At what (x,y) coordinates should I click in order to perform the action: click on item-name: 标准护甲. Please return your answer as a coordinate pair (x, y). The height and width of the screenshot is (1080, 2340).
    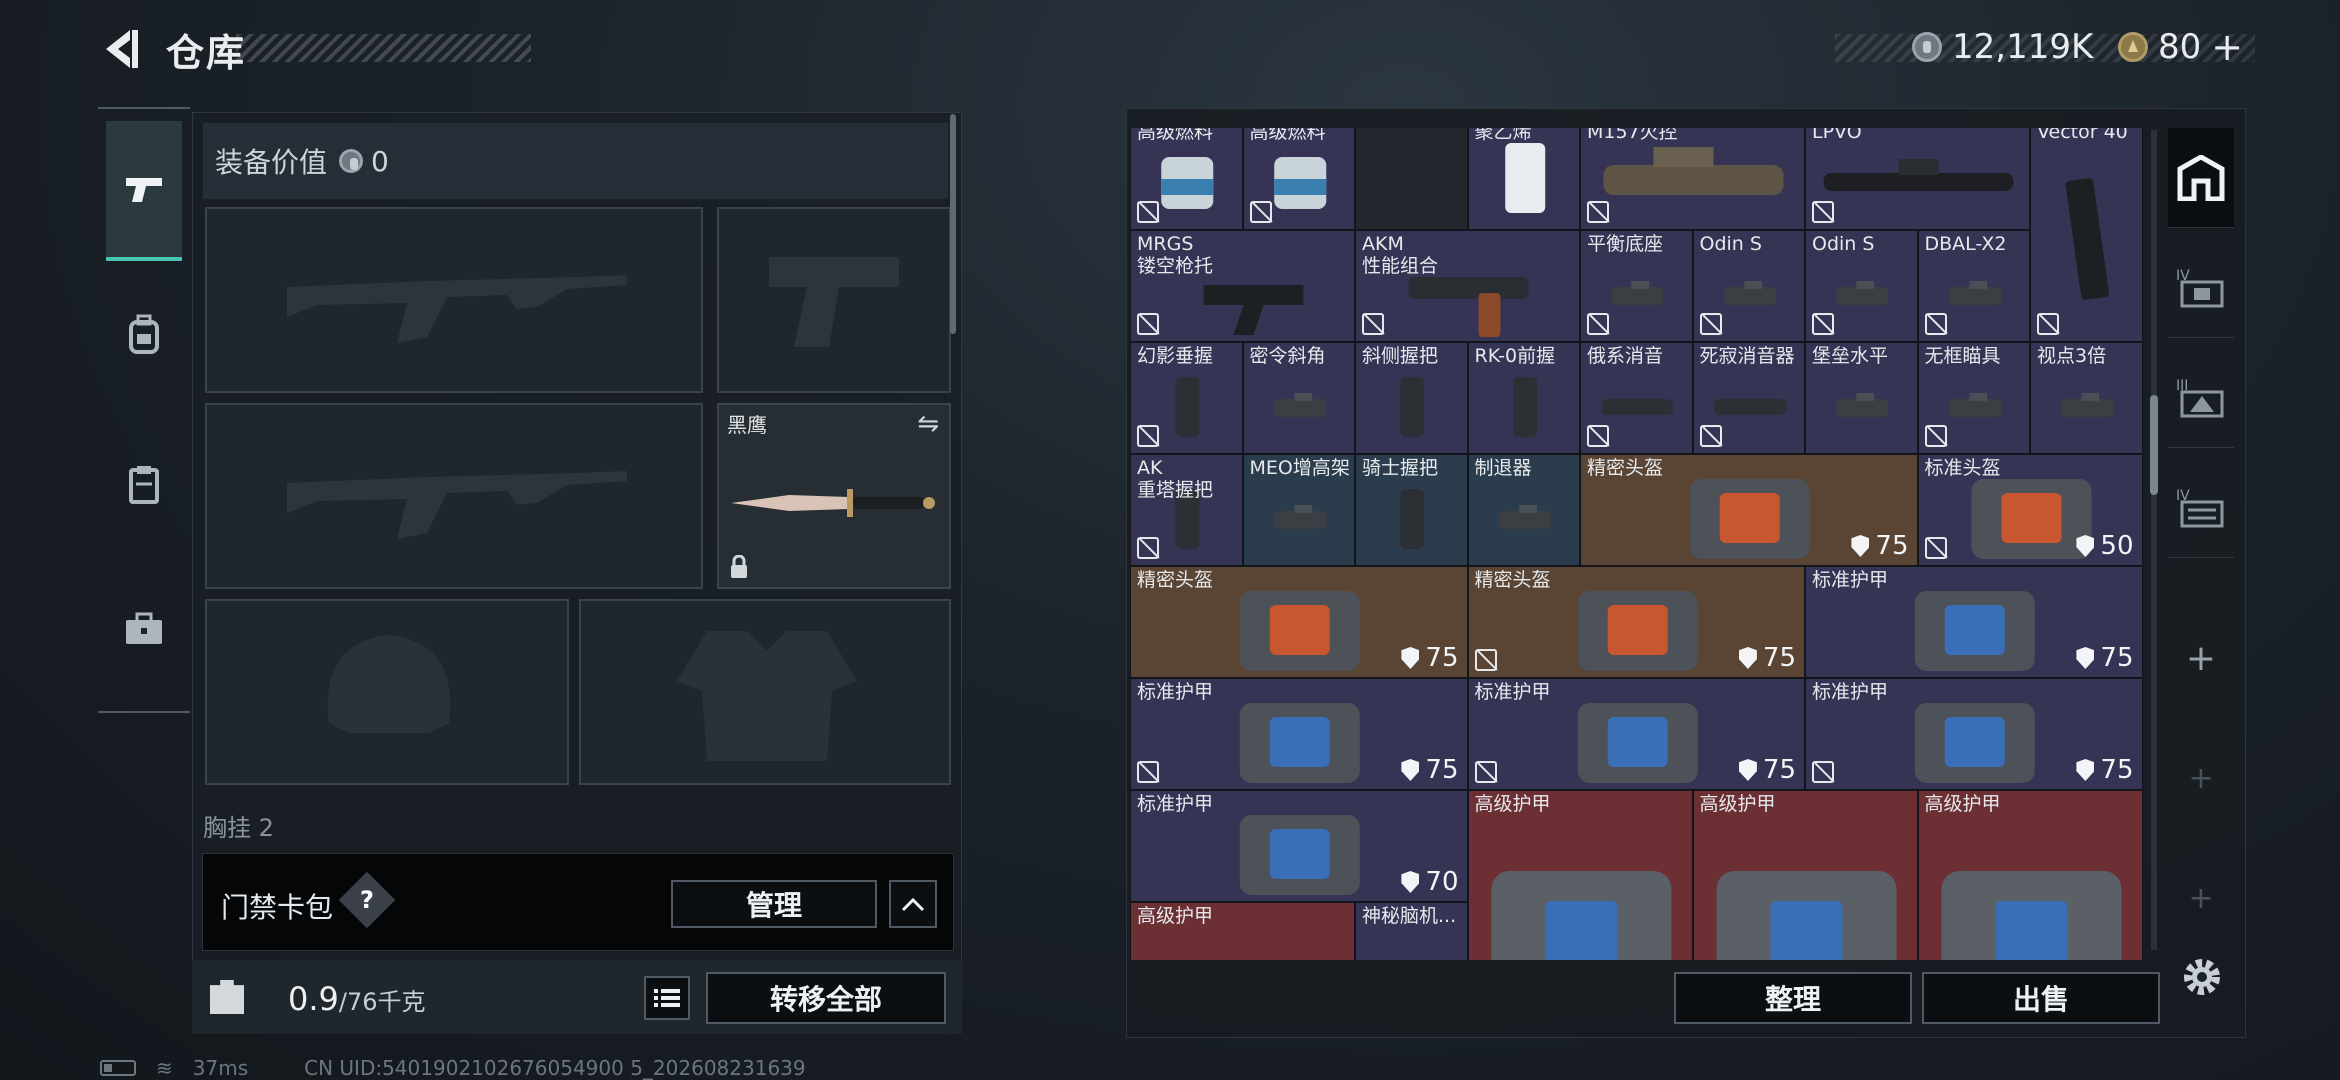
    Looking at the image, I should click on (1850, 580).